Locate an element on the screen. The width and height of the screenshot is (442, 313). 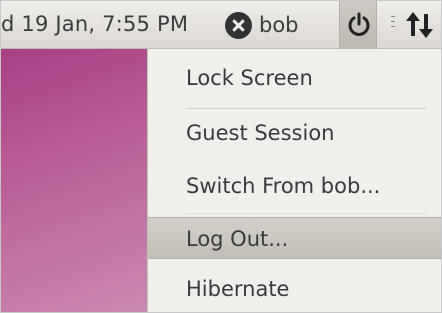
power-icon is located at coordinates (359, 24).